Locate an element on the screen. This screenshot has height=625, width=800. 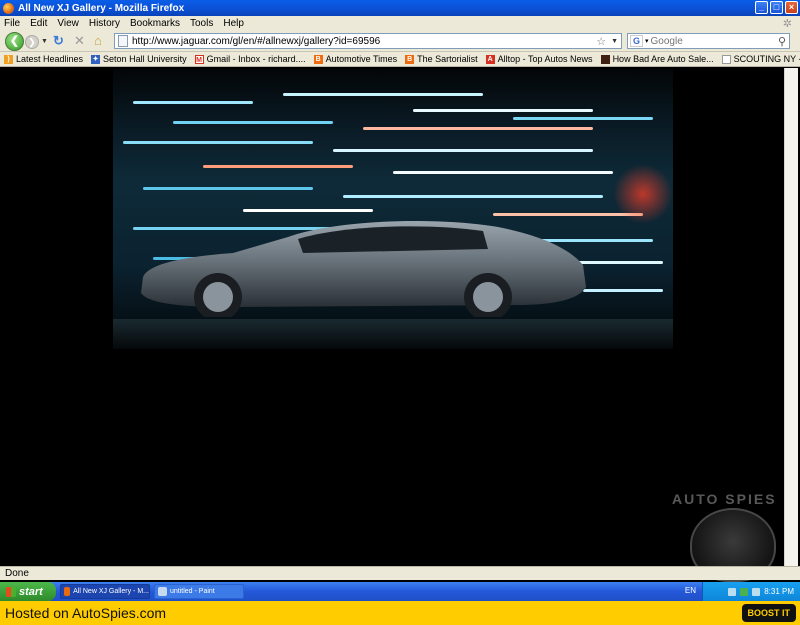
alltop-icon: A is located at coordinates (490, 59).